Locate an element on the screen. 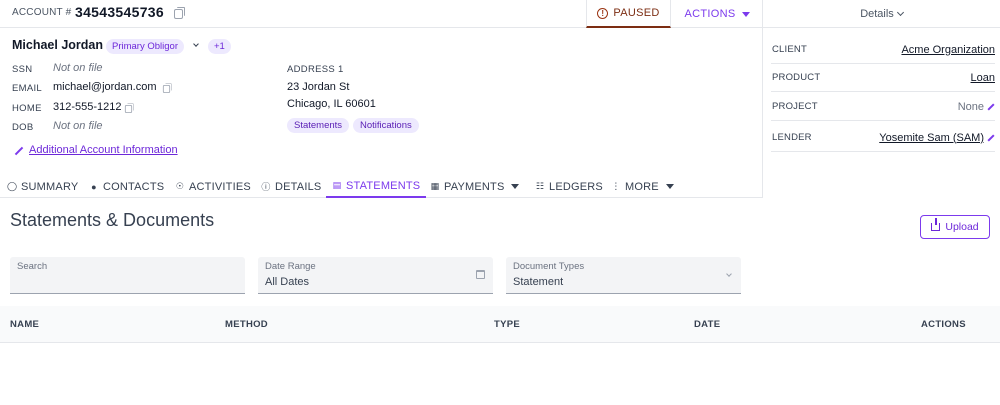 The height and width of the screenshot is (405, 1000). upload-button: Upload is located at coordinates (955, 227).